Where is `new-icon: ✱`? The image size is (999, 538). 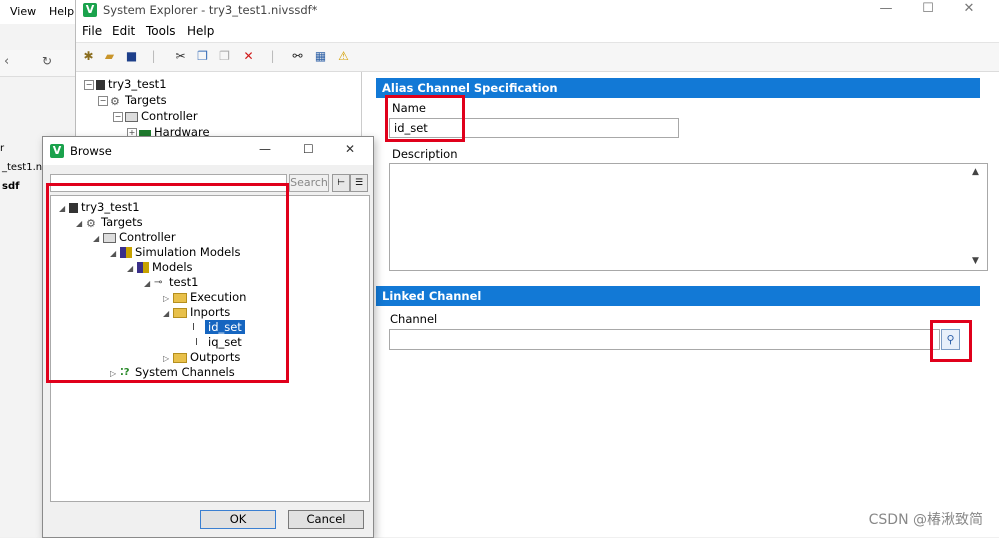
new-icon: ✱ is located at coordinates (88, 56).